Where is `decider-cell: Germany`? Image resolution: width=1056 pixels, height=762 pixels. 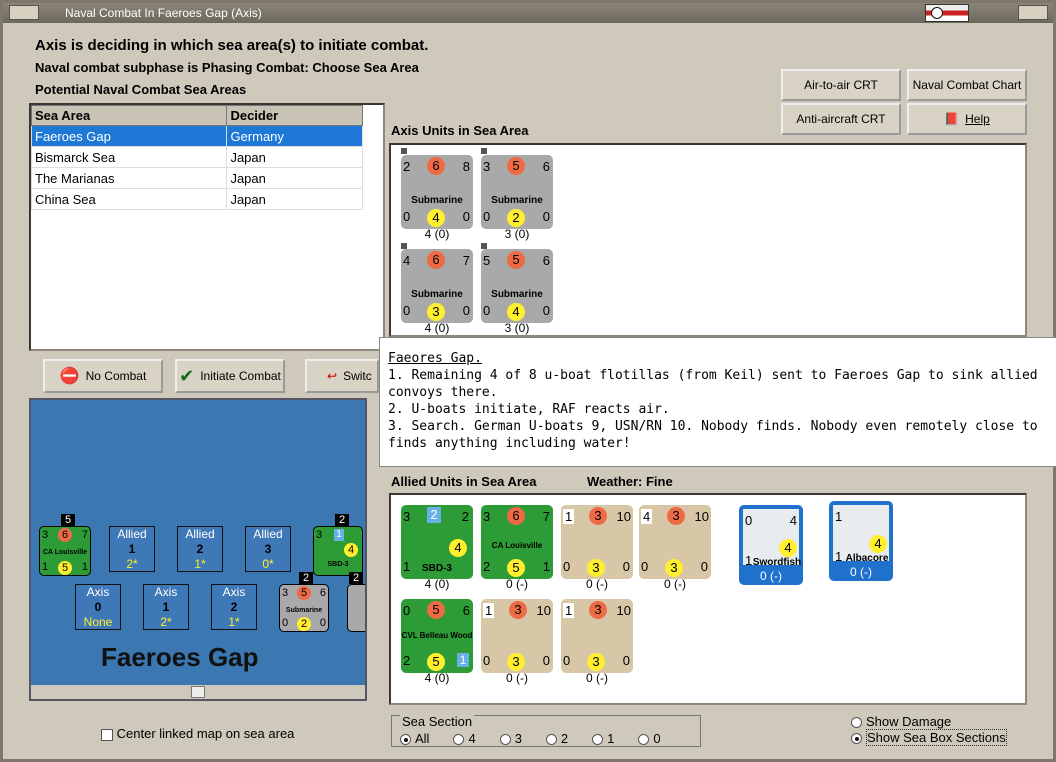 decider-cell: Germany is located at coordinates (294, 136).